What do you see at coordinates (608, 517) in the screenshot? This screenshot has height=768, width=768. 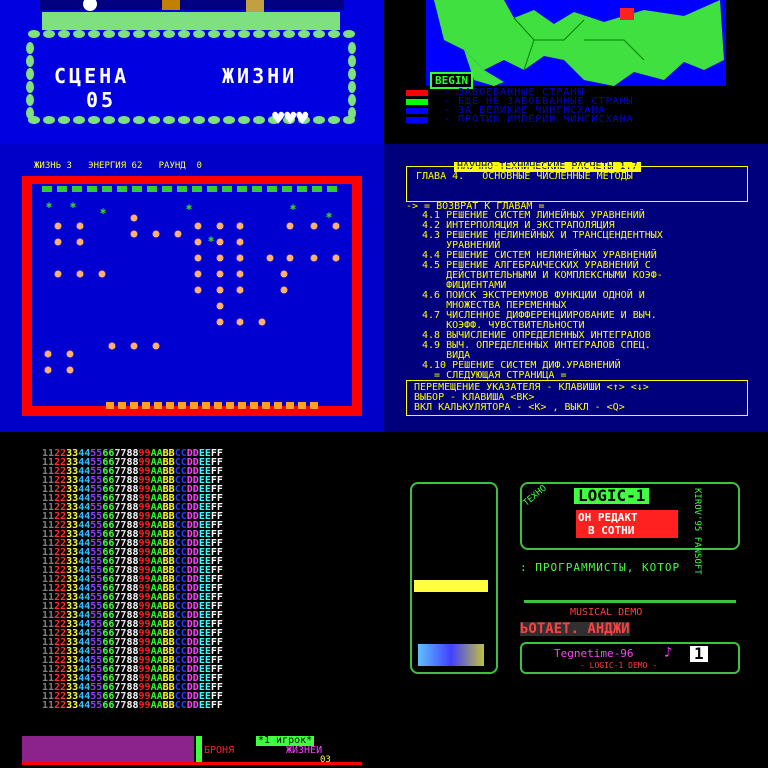 I see `banner-line-1: ОН РЕДАКТ` at bounding box center [608, 517].